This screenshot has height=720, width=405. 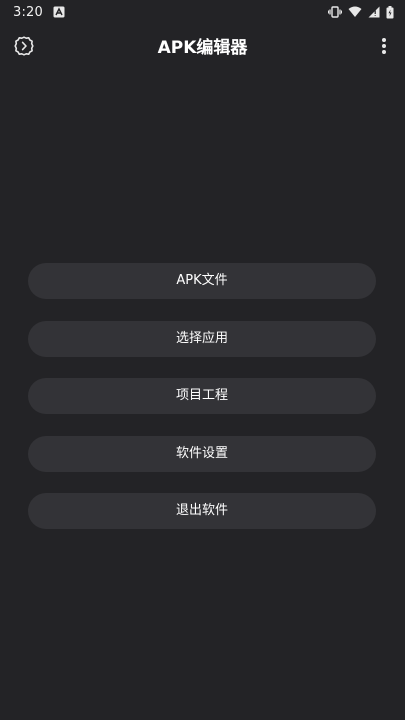 I want to click on more-options-button, so click(x=384, y=48).